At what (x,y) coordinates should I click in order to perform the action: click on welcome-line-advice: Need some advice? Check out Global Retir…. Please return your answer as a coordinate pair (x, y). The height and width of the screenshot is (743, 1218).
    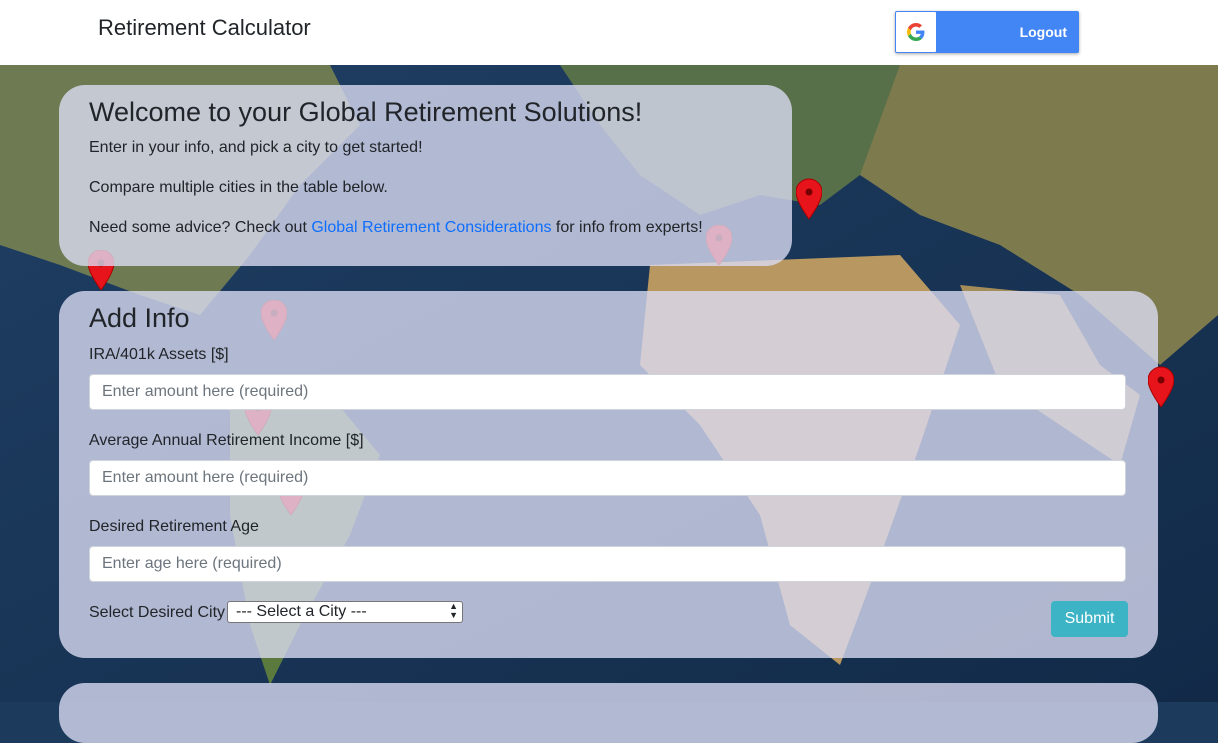
    Looking at the image, I should click on (396, 228).